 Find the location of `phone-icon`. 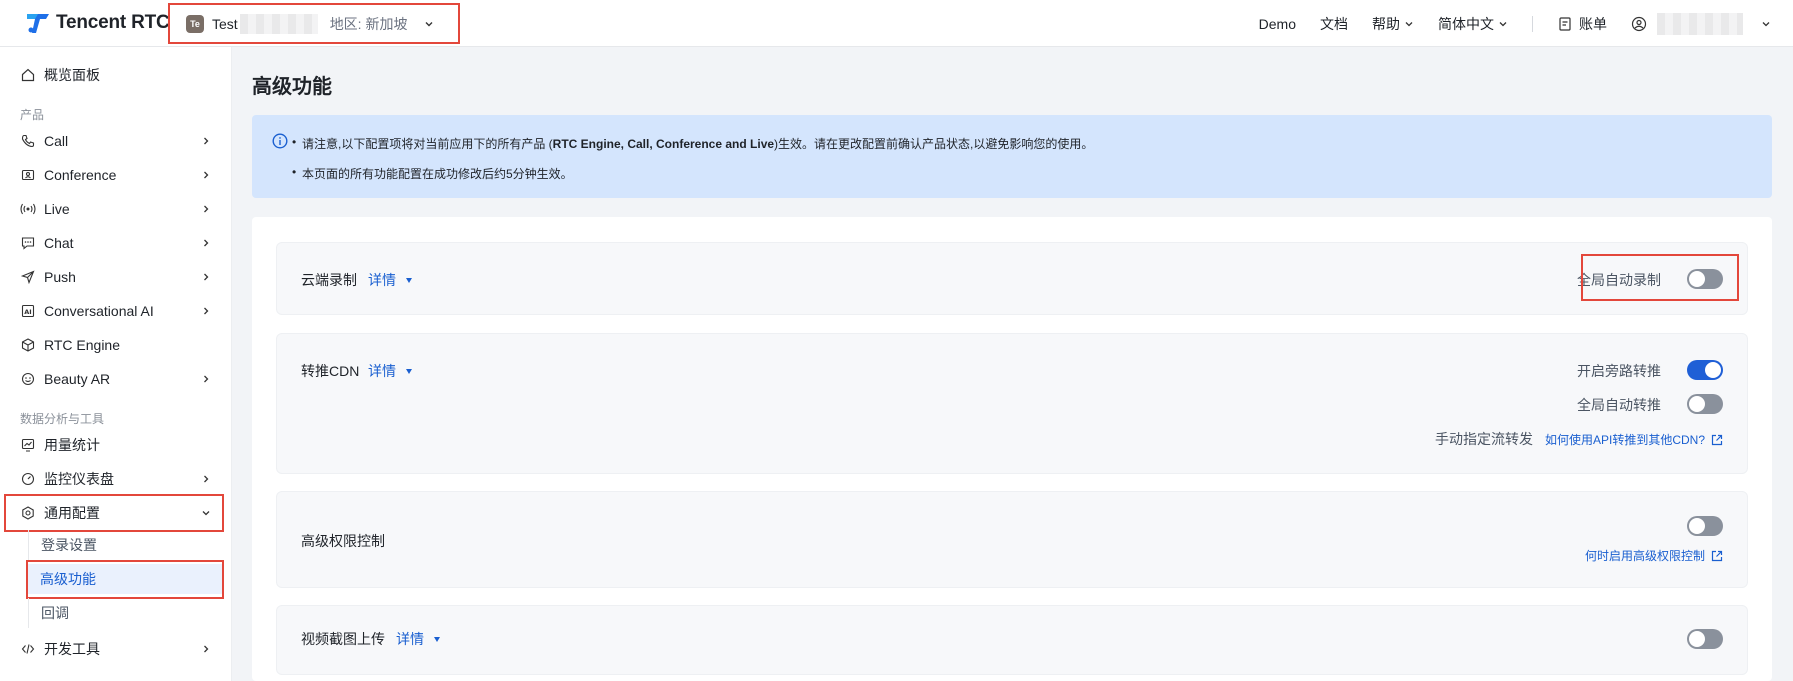

phone-icon is located at coordinates (28, 141).